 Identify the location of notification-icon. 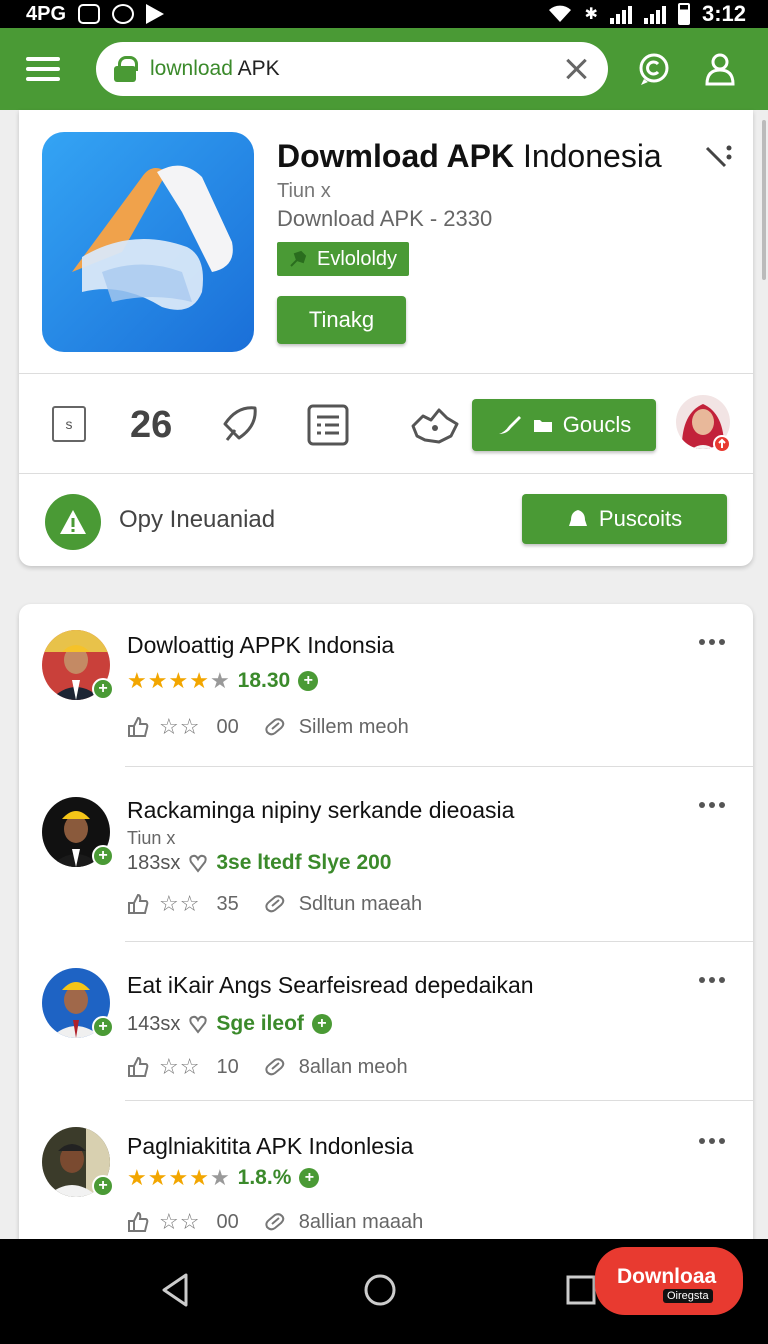
(89, 14).